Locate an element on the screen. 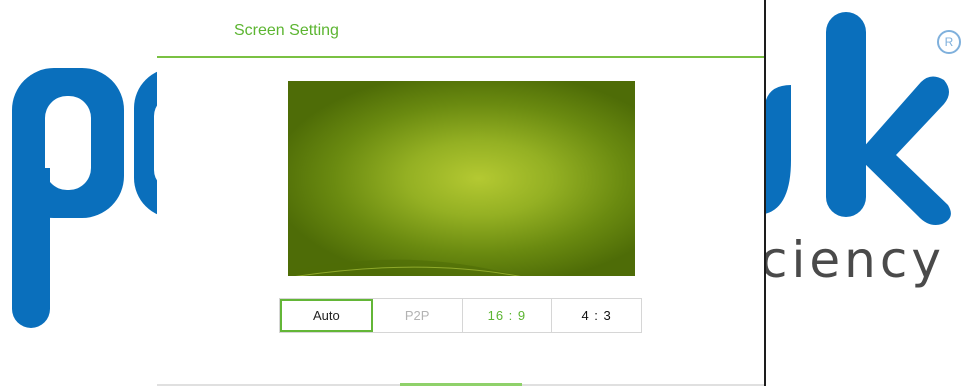 This screenshot has height=386, width=971. aspect-4-3-button: 4 : 3 is located at coordinates (596, 315).